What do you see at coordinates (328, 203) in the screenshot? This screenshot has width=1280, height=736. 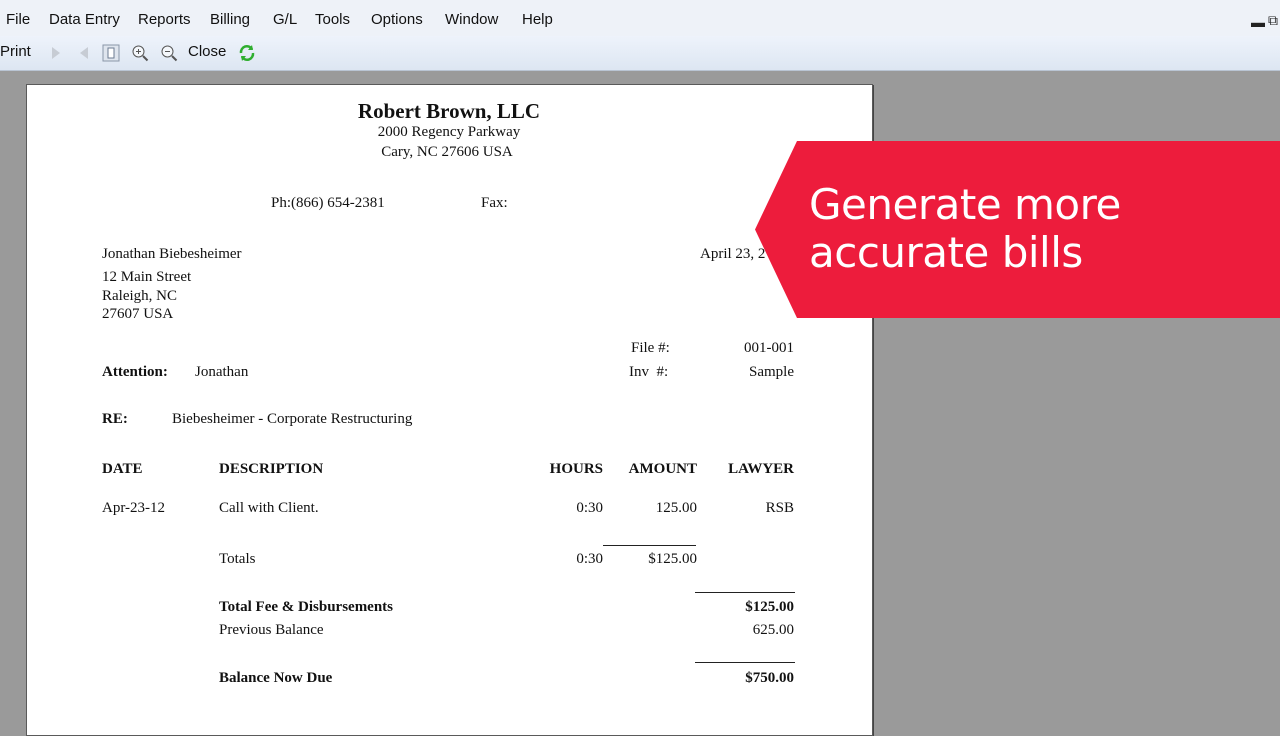 I see `firm-phone: Ph:(866) 654-2381` at bounding box center [328, 203].